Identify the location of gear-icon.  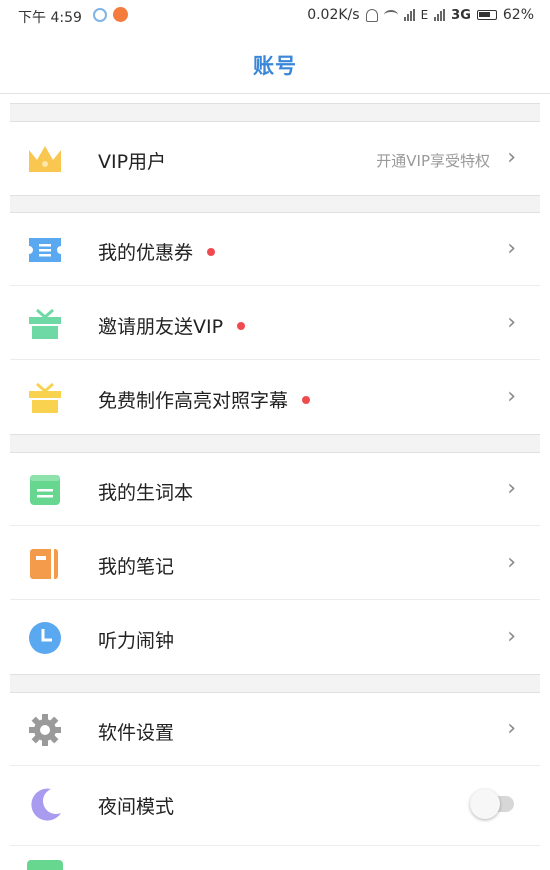
(45, 730).